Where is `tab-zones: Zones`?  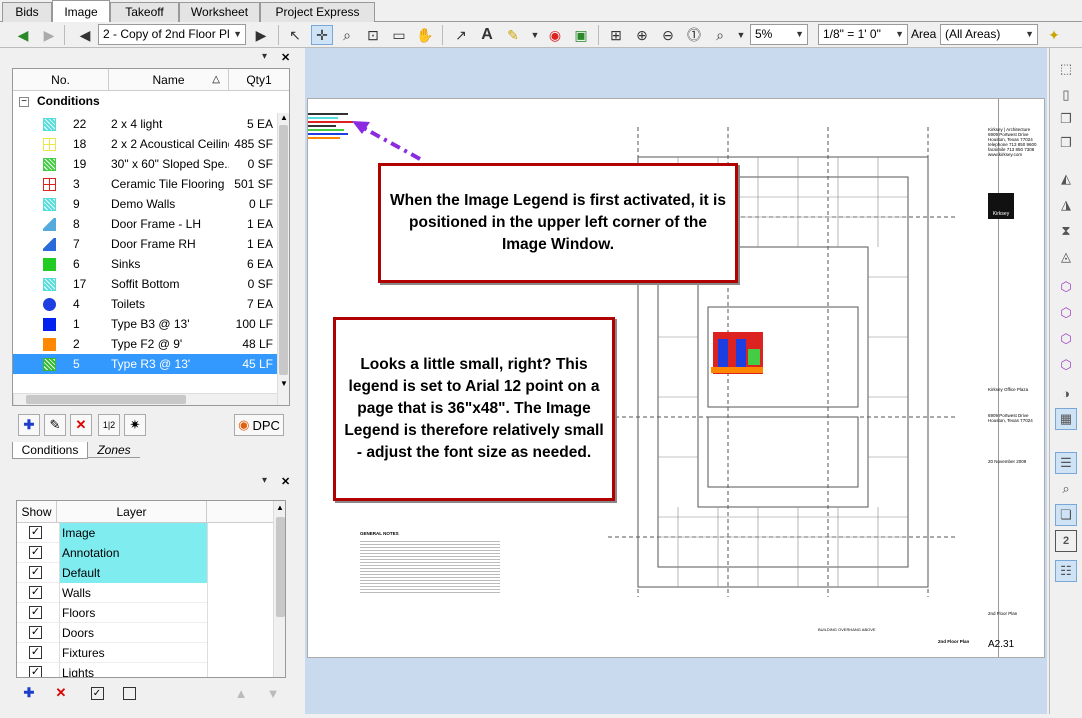 tab-zones: Zones is located at coordinates (114, 450).